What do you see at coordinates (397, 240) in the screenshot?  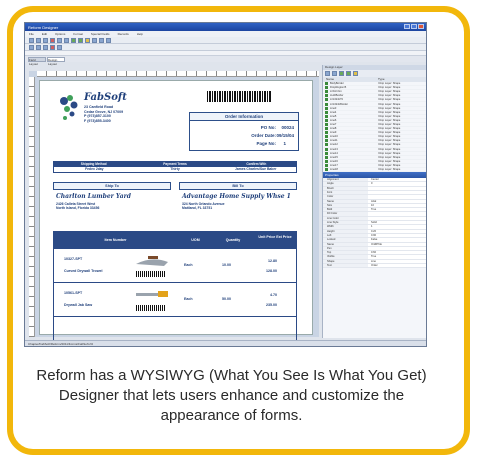 I see `property-value: False` at bounding box center [397, 240].